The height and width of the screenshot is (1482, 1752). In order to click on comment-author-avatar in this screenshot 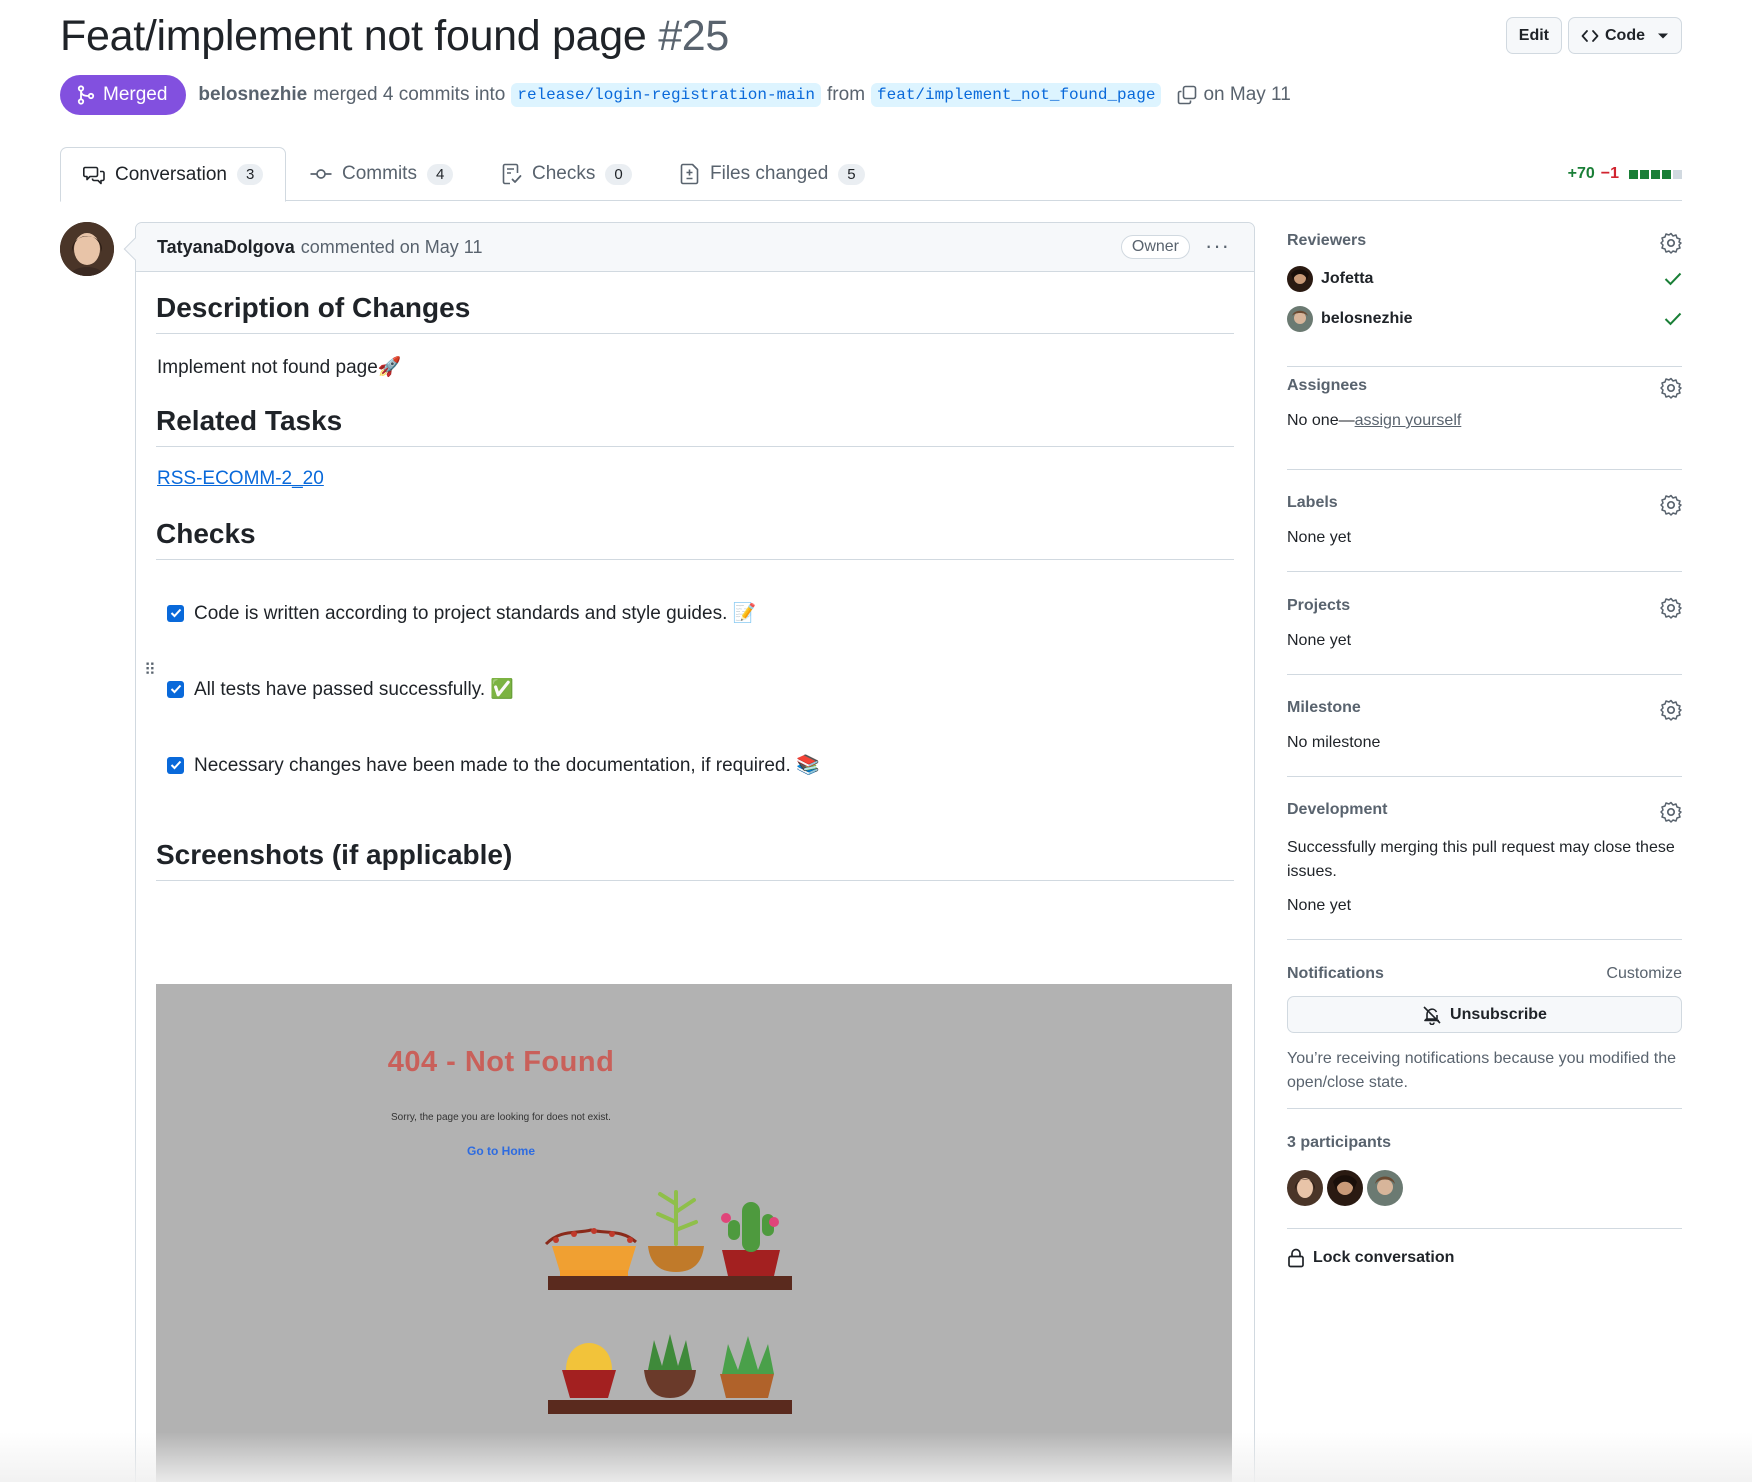, I will do `click(87, 249)`.